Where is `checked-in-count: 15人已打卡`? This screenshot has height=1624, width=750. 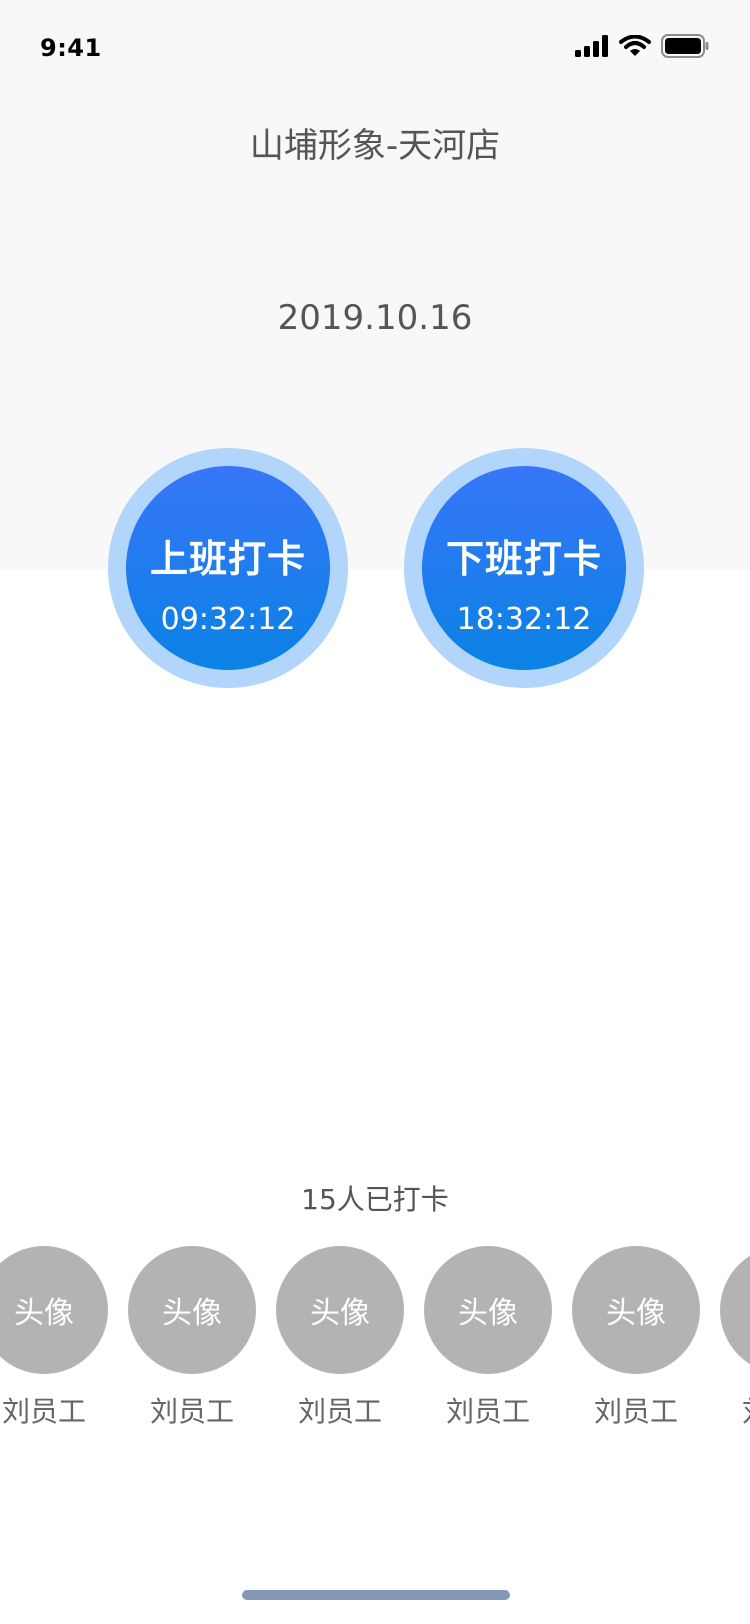 checked-in-count: 15人已打卡 is located at coordinates (375, 1199).